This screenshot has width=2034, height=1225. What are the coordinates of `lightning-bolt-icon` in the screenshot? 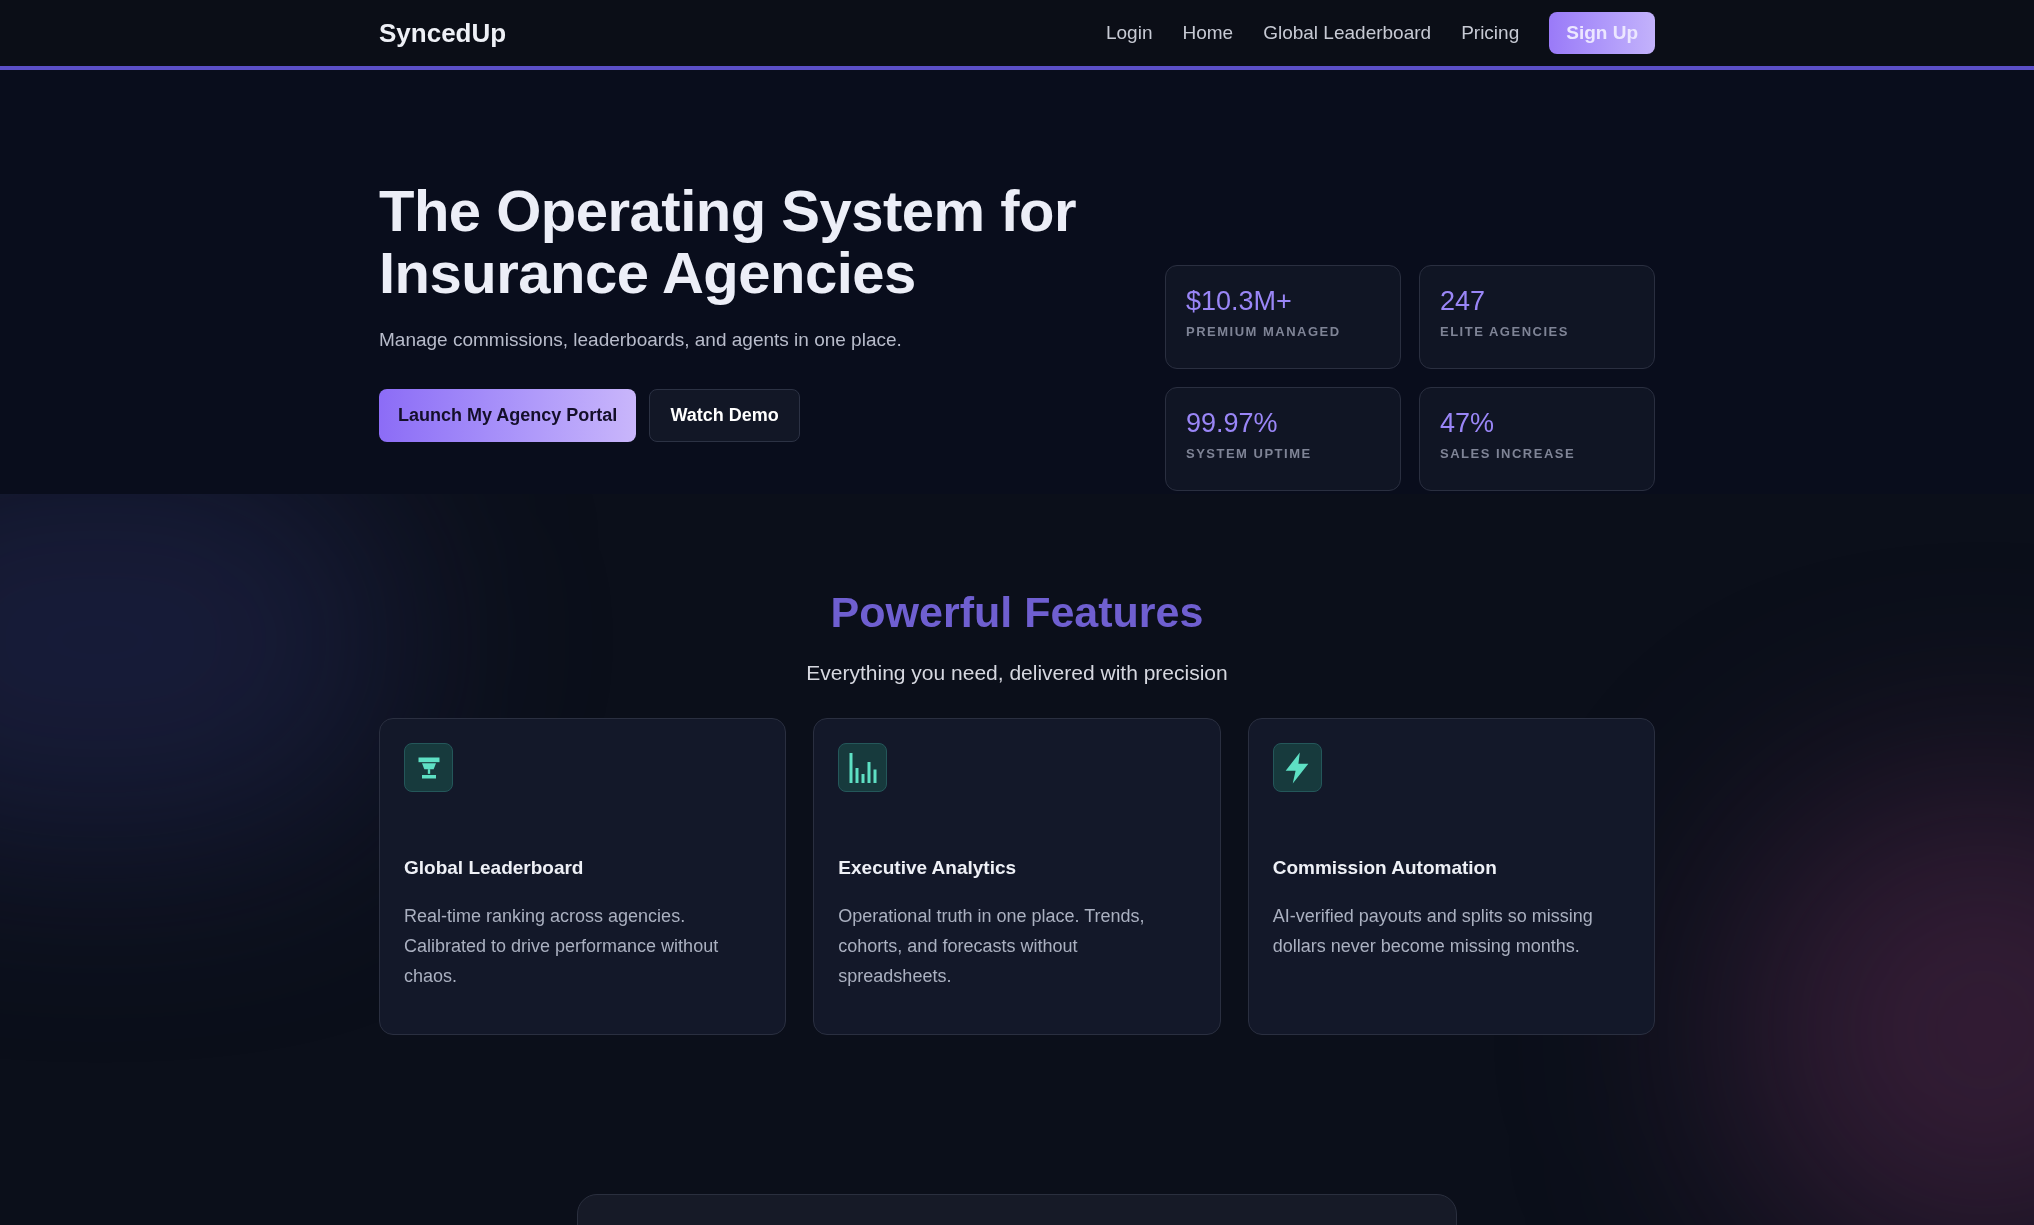 It's located at (1297, 767).